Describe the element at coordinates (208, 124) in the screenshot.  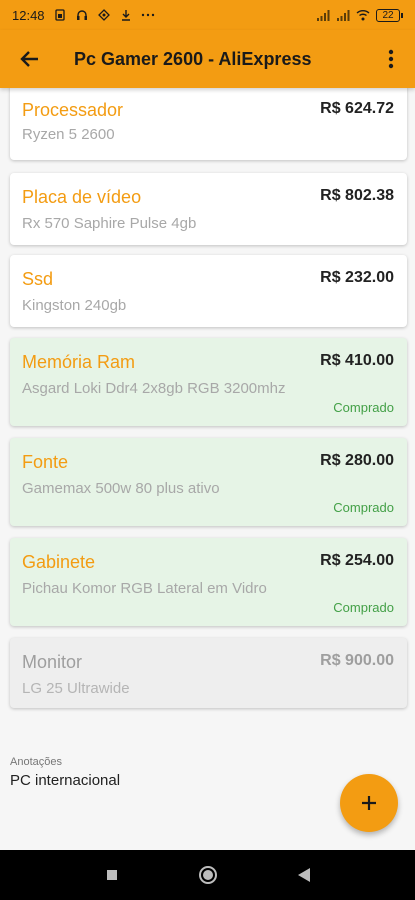
I see `list-item-processador: Processador R$ 624.72 Ryzen 5 2600` at that location.